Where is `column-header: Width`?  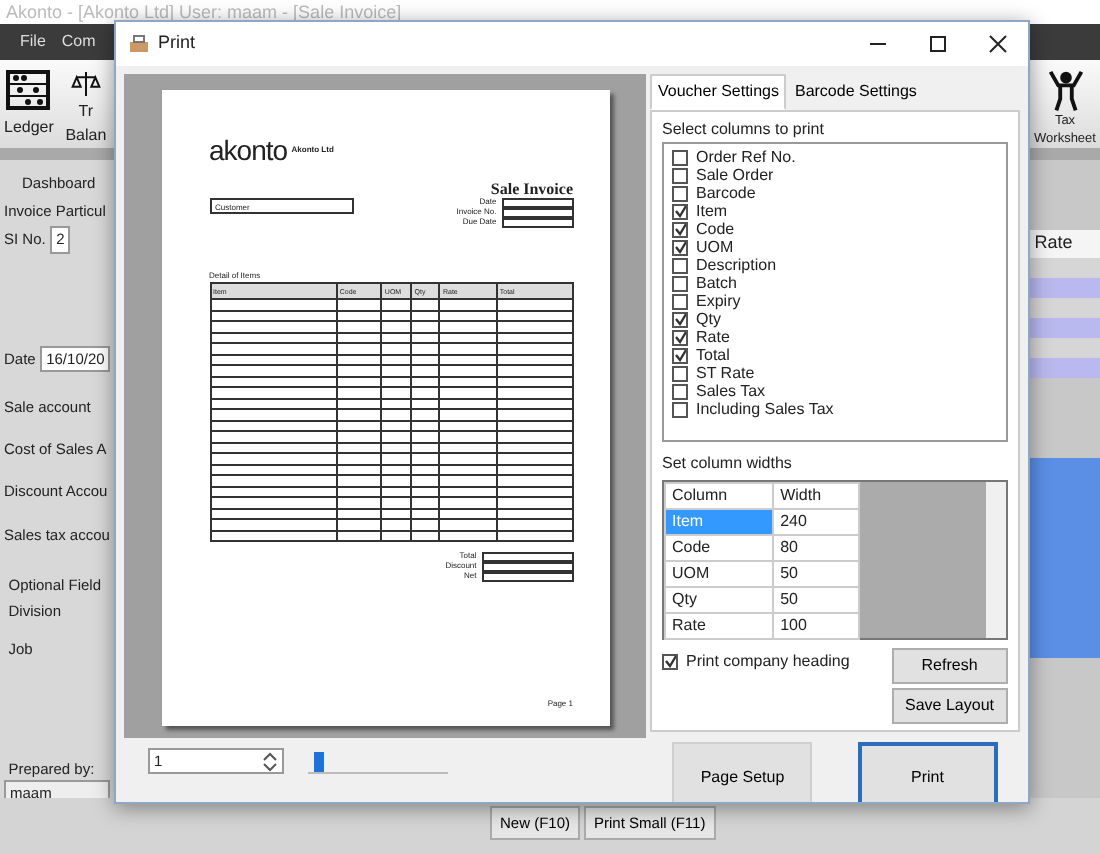
column-header: Width is located at coordinates (816, 495).